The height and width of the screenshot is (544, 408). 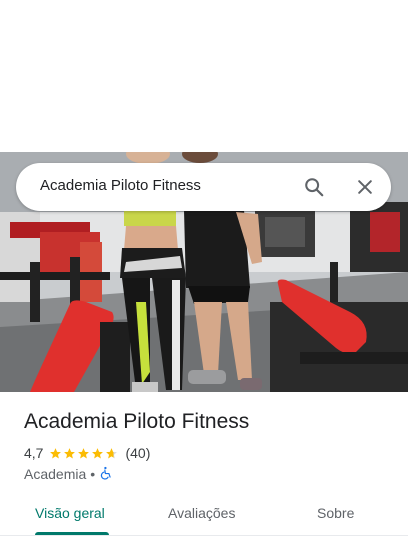 I want to click on place-title: Academia Piloto Fitness, so click(x=137, y=421).